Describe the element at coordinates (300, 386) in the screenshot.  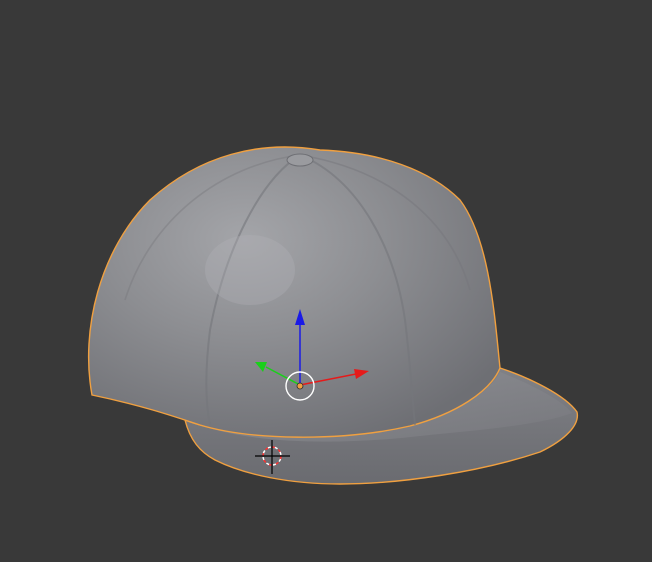
I see `object-origin` at that location.